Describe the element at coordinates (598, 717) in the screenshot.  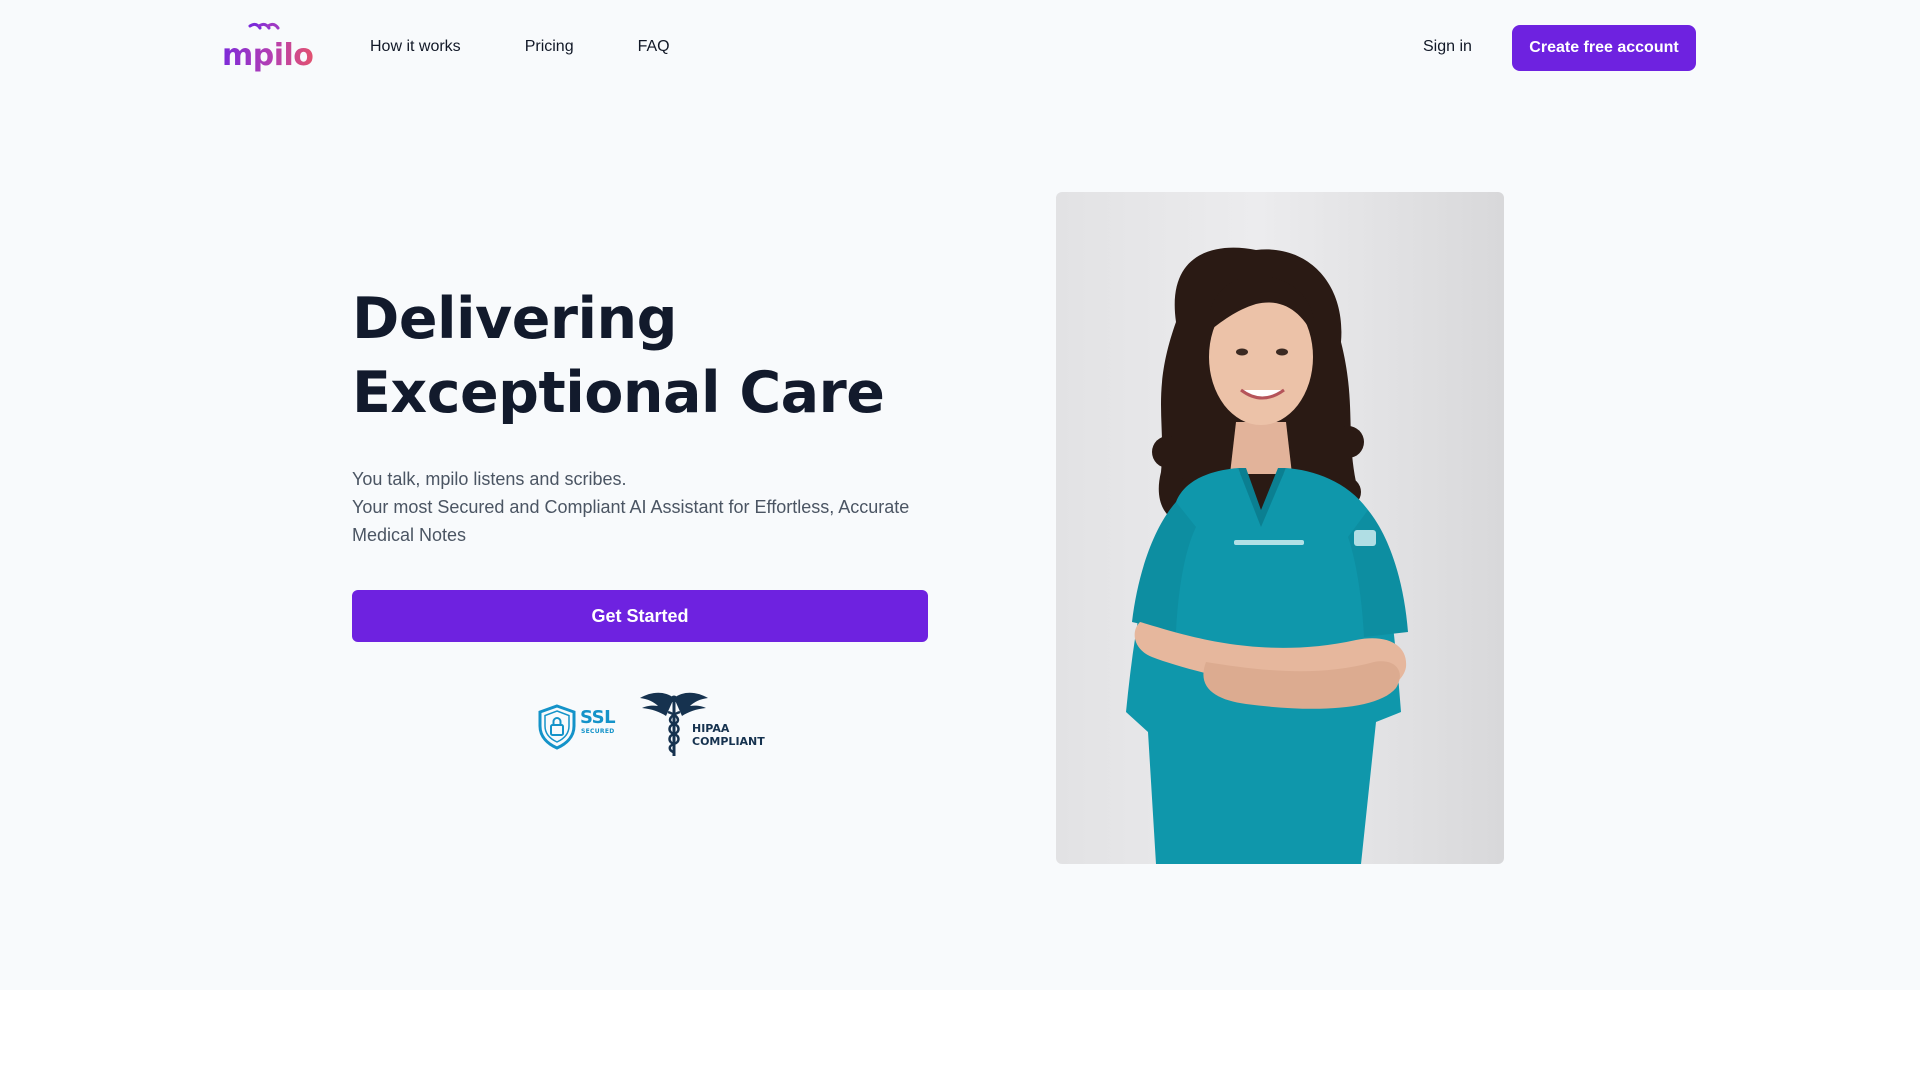
I see `ssl-badge-title: SSL` at that location.